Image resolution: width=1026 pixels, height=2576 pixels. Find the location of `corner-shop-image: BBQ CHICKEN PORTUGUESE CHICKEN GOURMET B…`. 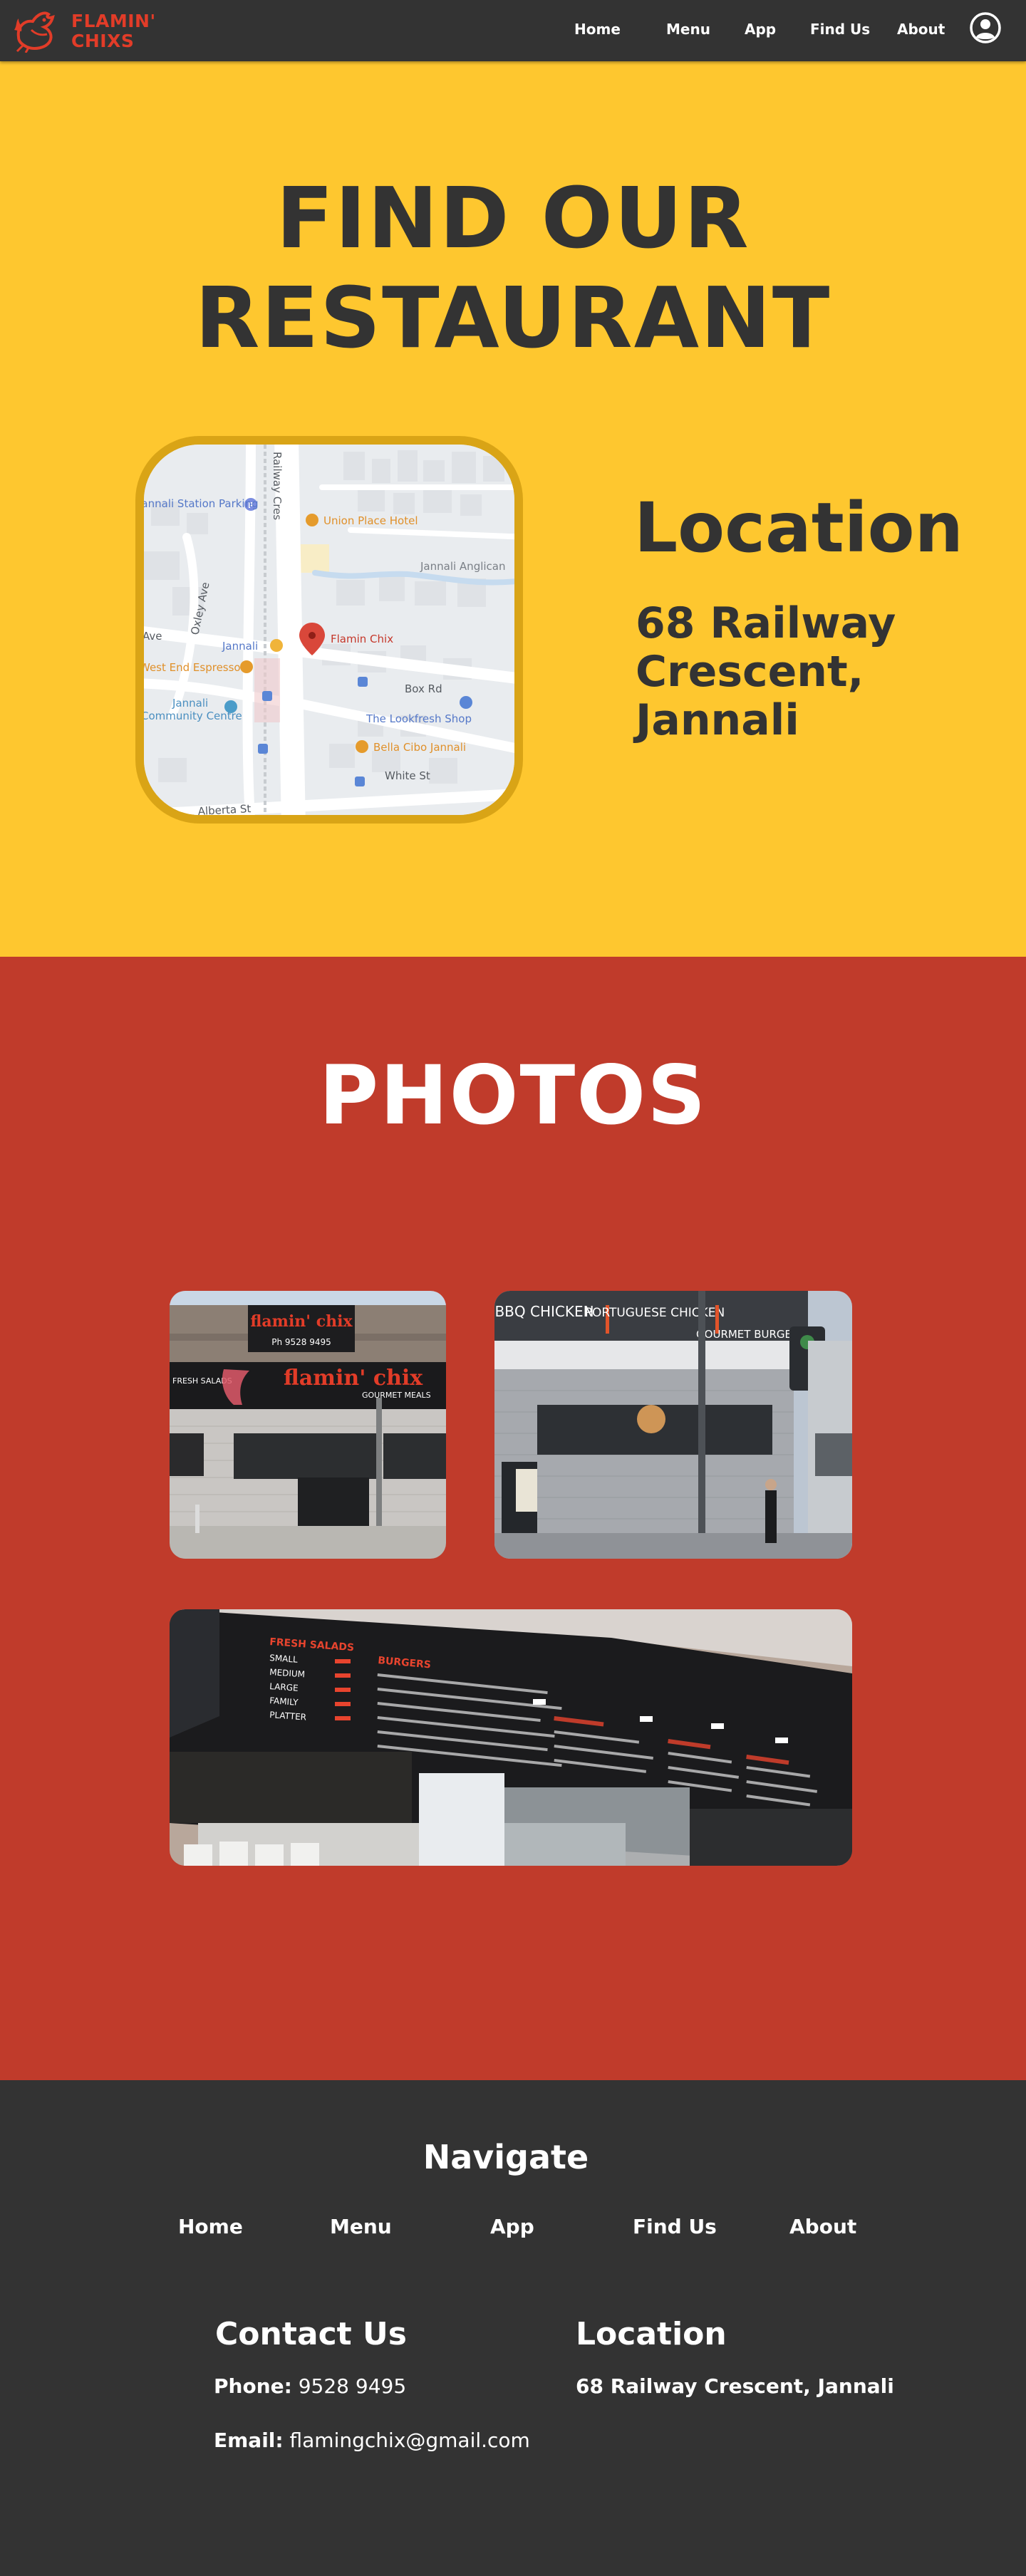

corner-shop-image: BBQ CHICKEN PORTUGUESE CHICKEN GOURMET B… is located at coordinates (673, 1425).